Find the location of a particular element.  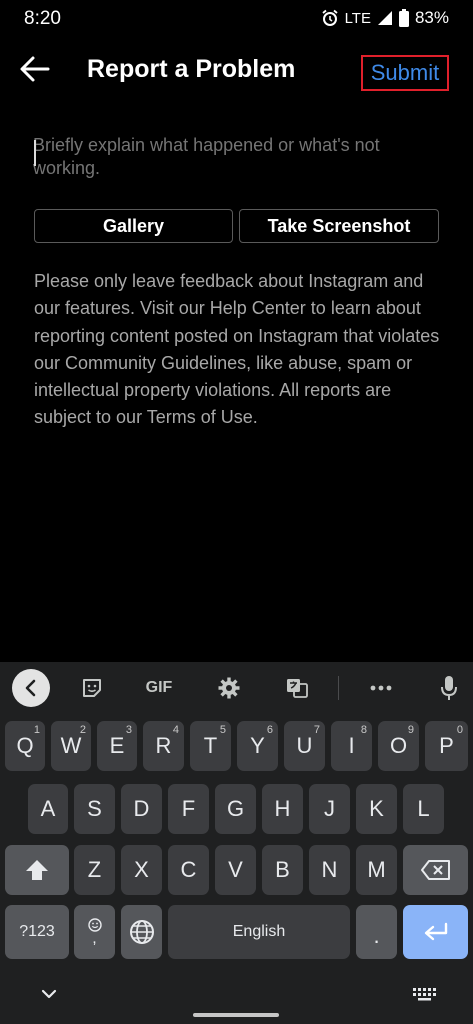

shift-key is located at coordinates (37, 870).